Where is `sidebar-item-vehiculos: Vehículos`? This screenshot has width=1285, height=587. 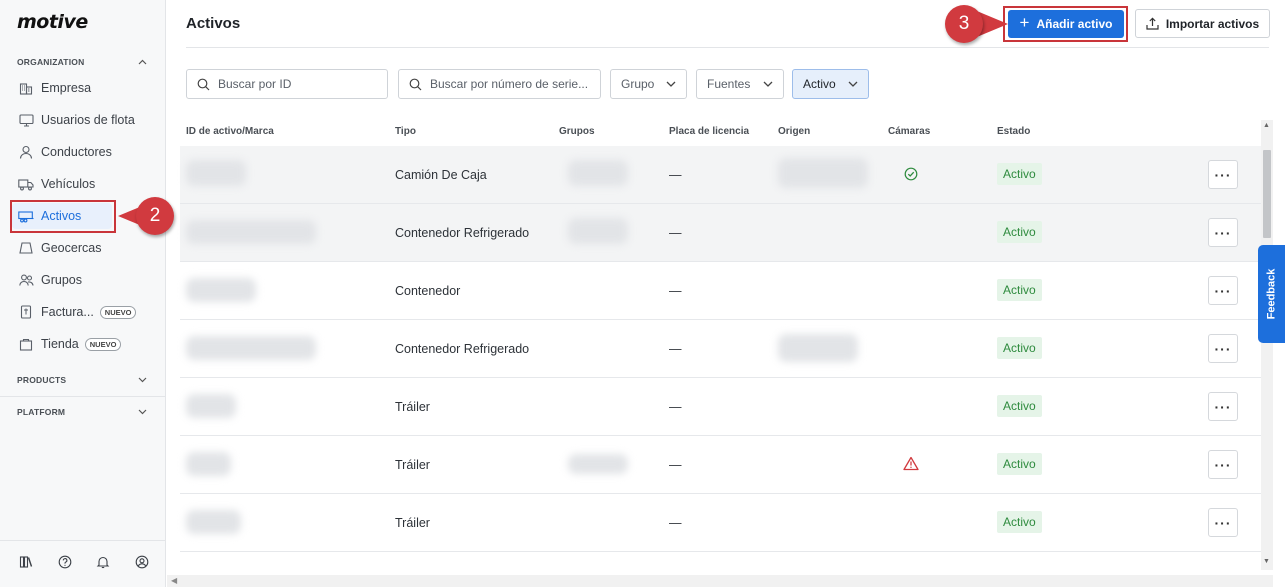
sidebar-item-vehiculos: Vehículos is located at coordinates (82, 184).